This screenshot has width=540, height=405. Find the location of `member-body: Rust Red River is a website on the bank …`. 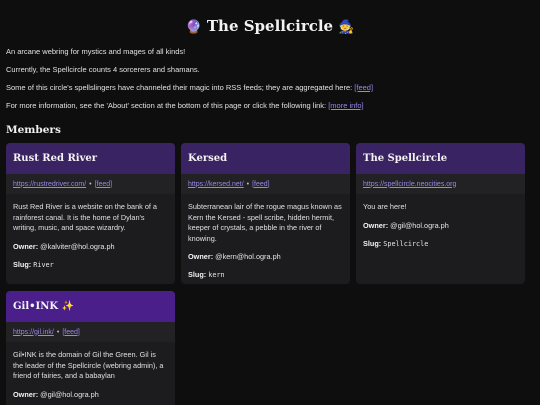

member-body: Rust Red River is a website on the bank … is located at coordinates (90, 236).